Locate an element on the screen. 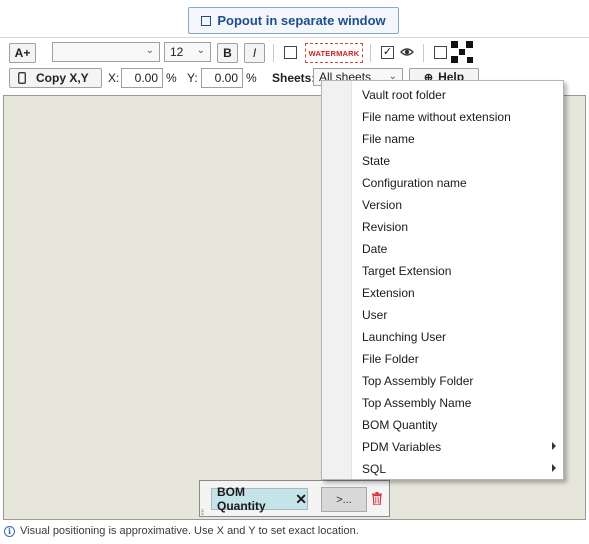 This screenshot has width=589, height=544. menu-item: PDM Variables is located at coordinates (458, 447).